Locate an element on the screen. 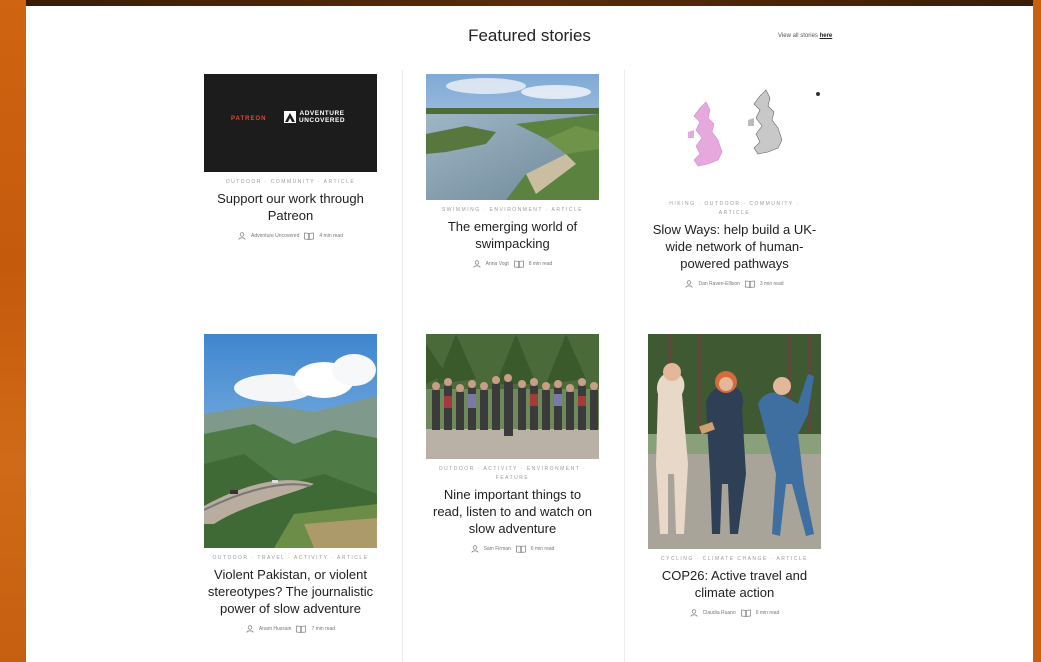  story-author: Claudia Ruano is located at coordinates (719, 613).